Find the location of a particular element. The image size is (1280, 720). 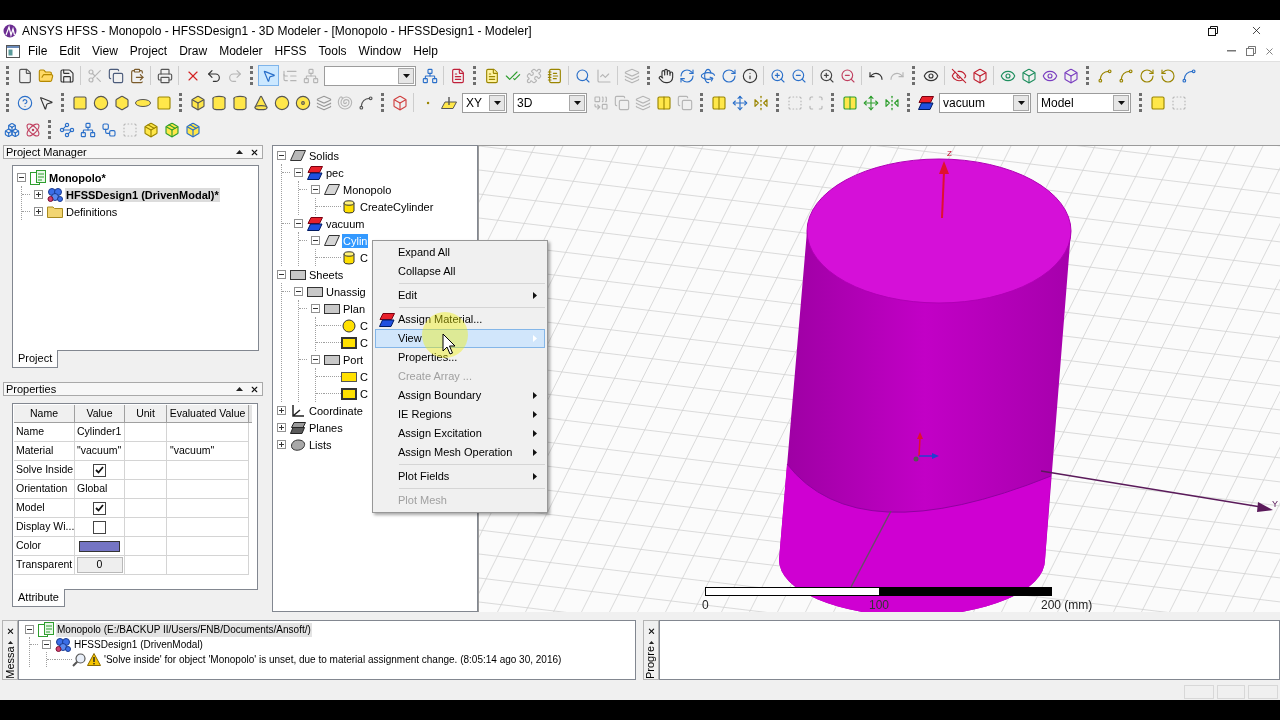

restore-icon is located at coordinates (1213, 30).